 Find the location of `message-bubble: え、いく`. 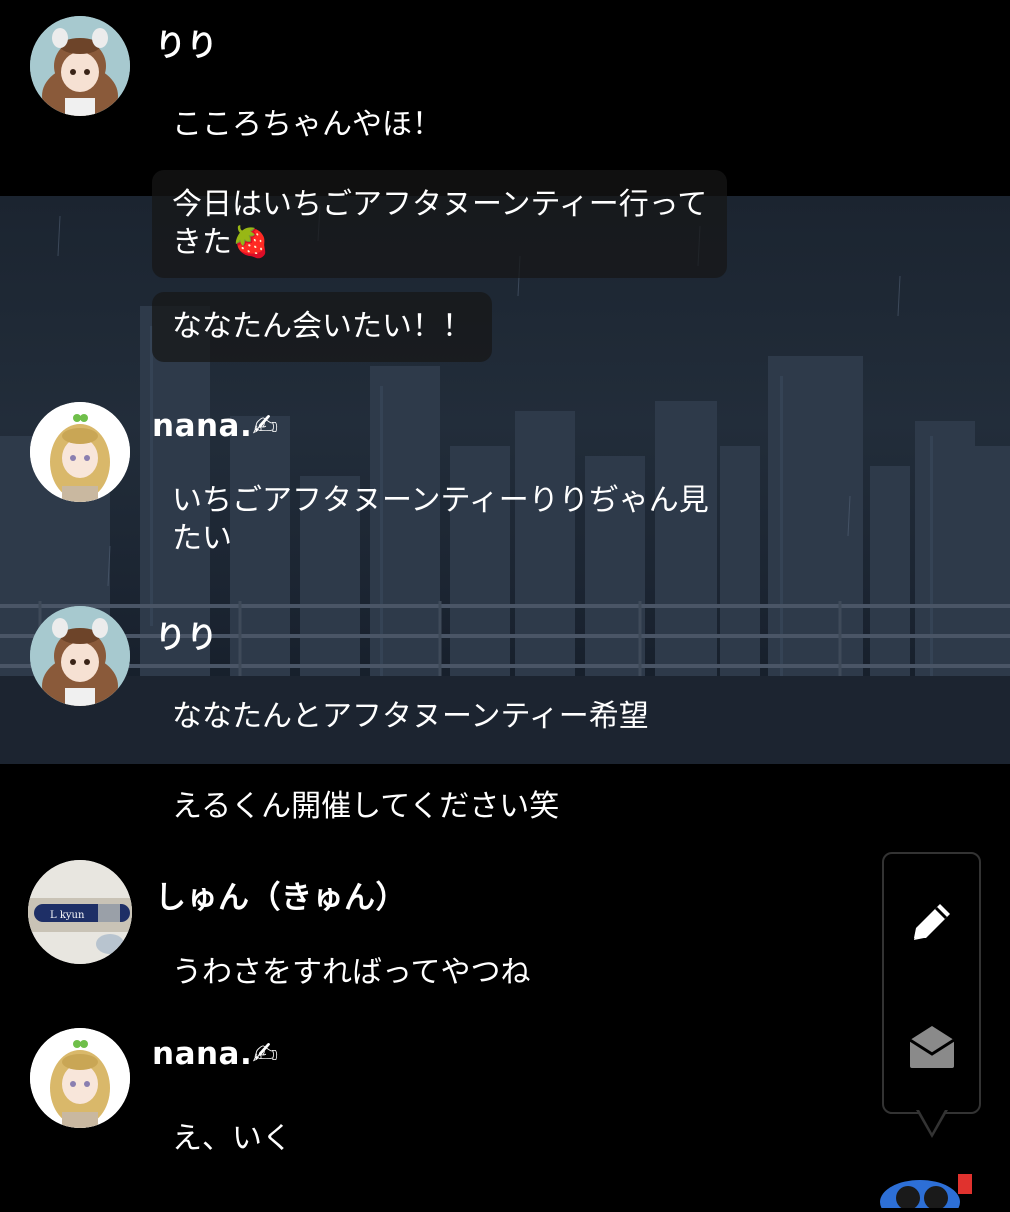

message-bubble: え、いく is located at coordinates (232, 1138).